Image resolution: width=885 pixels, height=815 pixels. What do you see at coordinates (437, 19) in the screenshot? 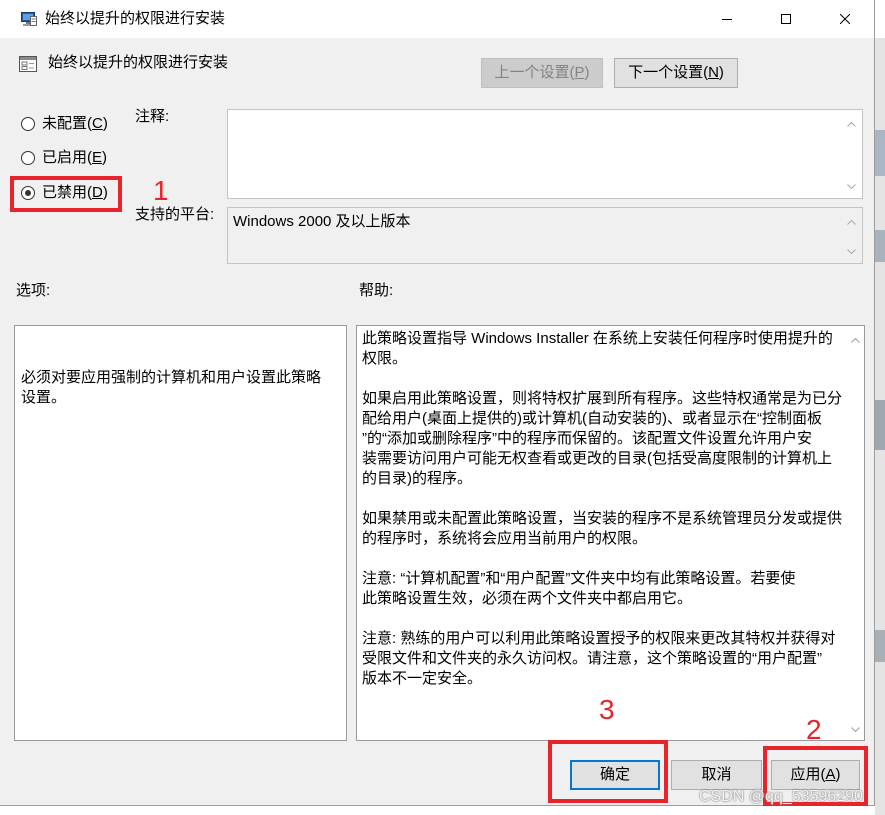
I see `title-bar: 始终以提升的权限进行安装` at bounding box center [437, 19].